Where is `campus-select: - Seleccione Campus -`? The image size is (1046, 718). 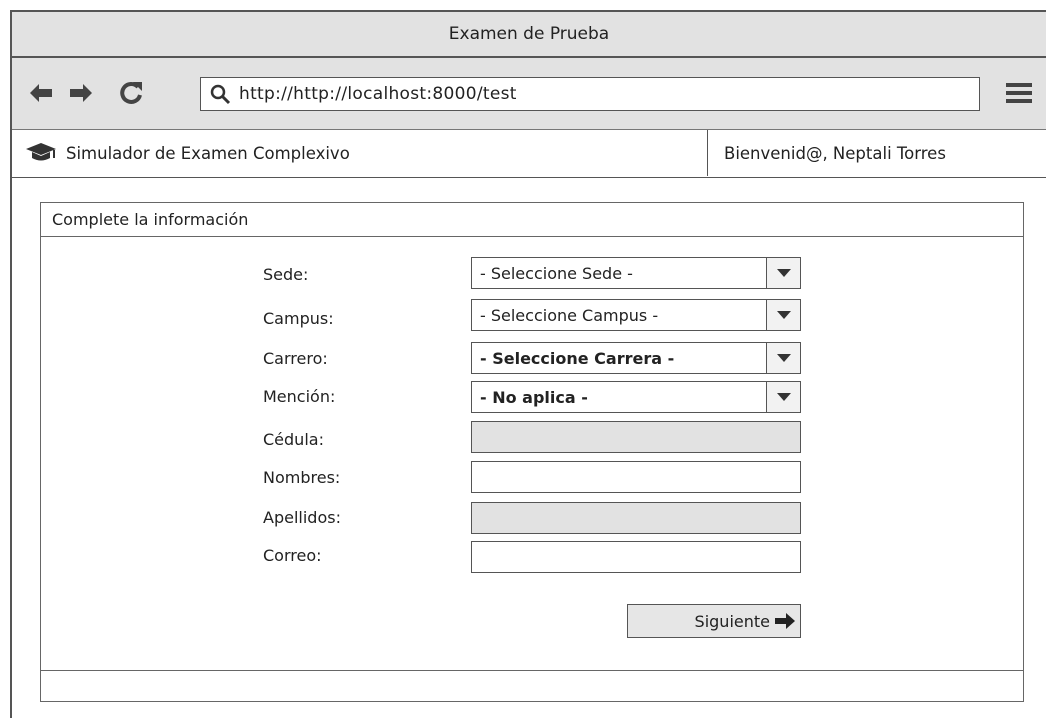
campus-select: - Seleccione Campus - is located at coordinates (636, 315).